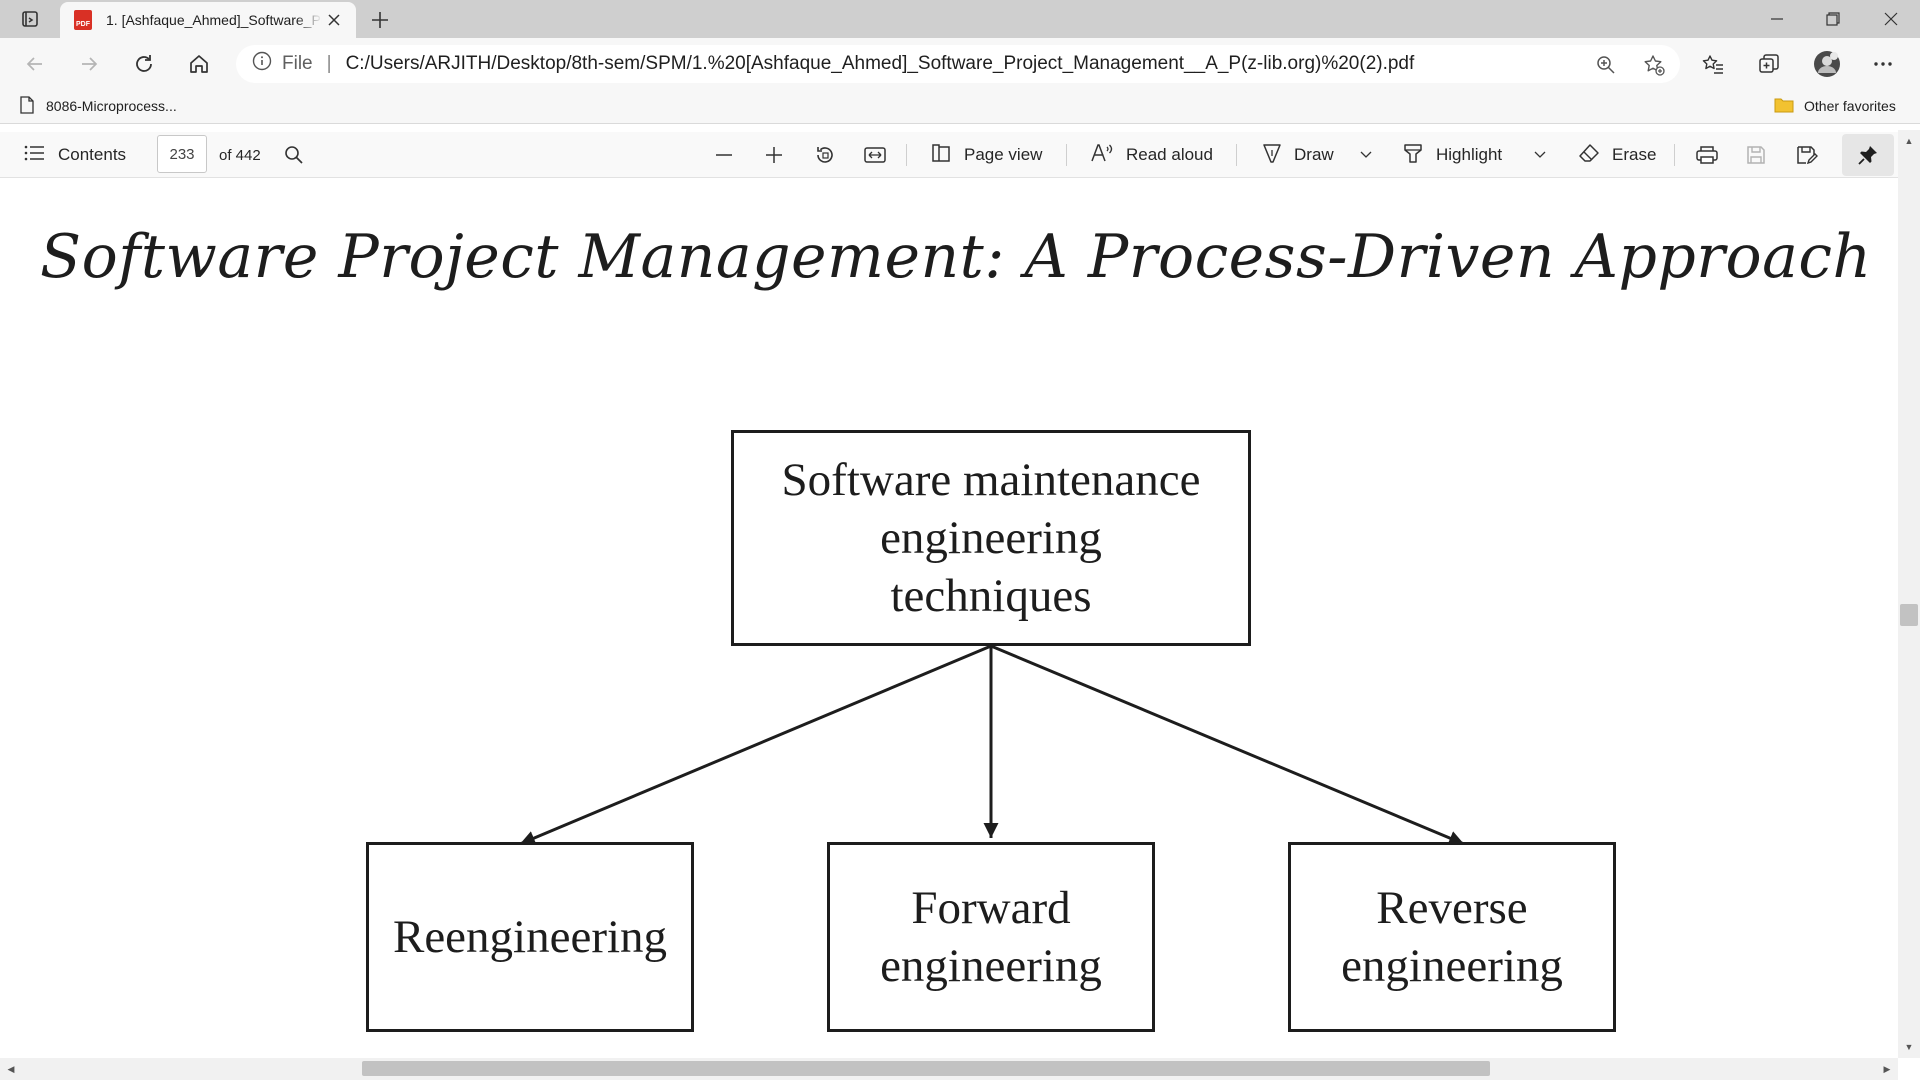 The image size is (1920, 1080). I want to click on profile-avatar, so click(1827, 64).